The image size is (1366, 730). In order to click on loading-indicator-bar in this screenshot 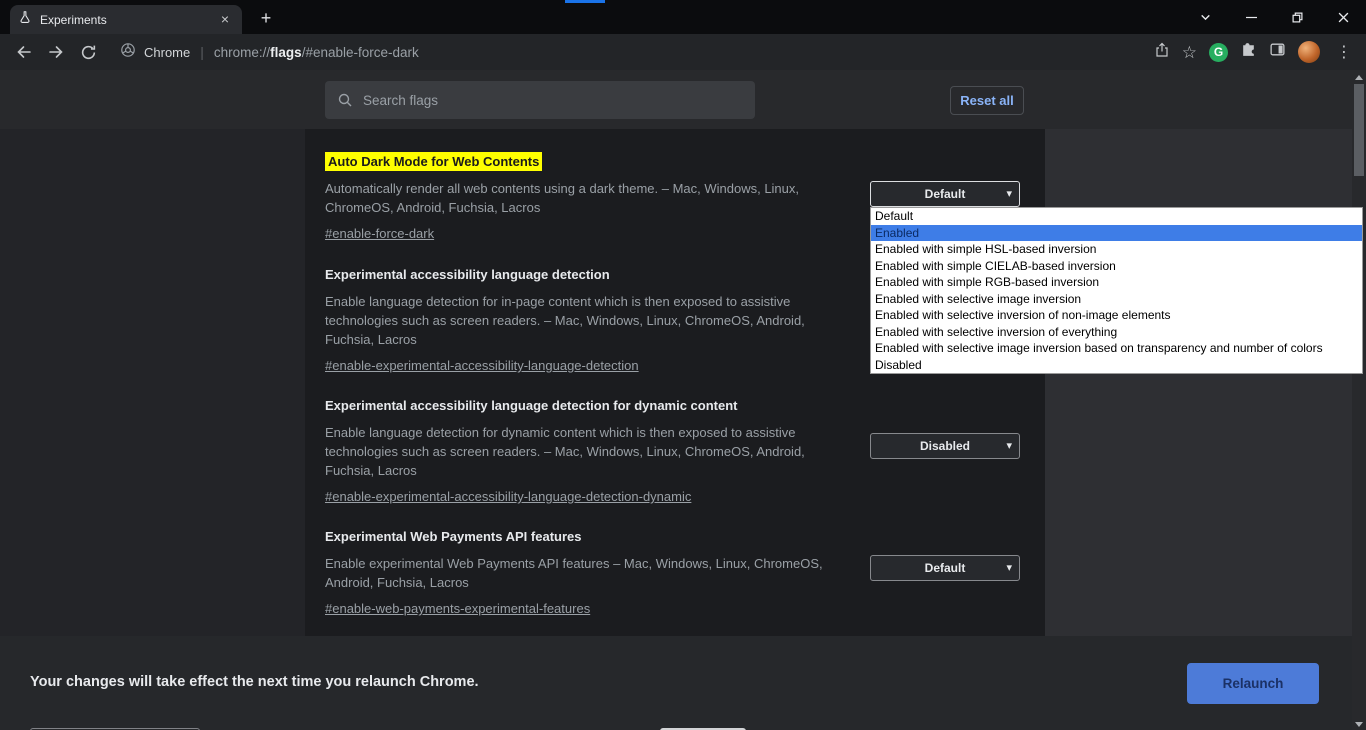, I will do `click(585, 1)`.